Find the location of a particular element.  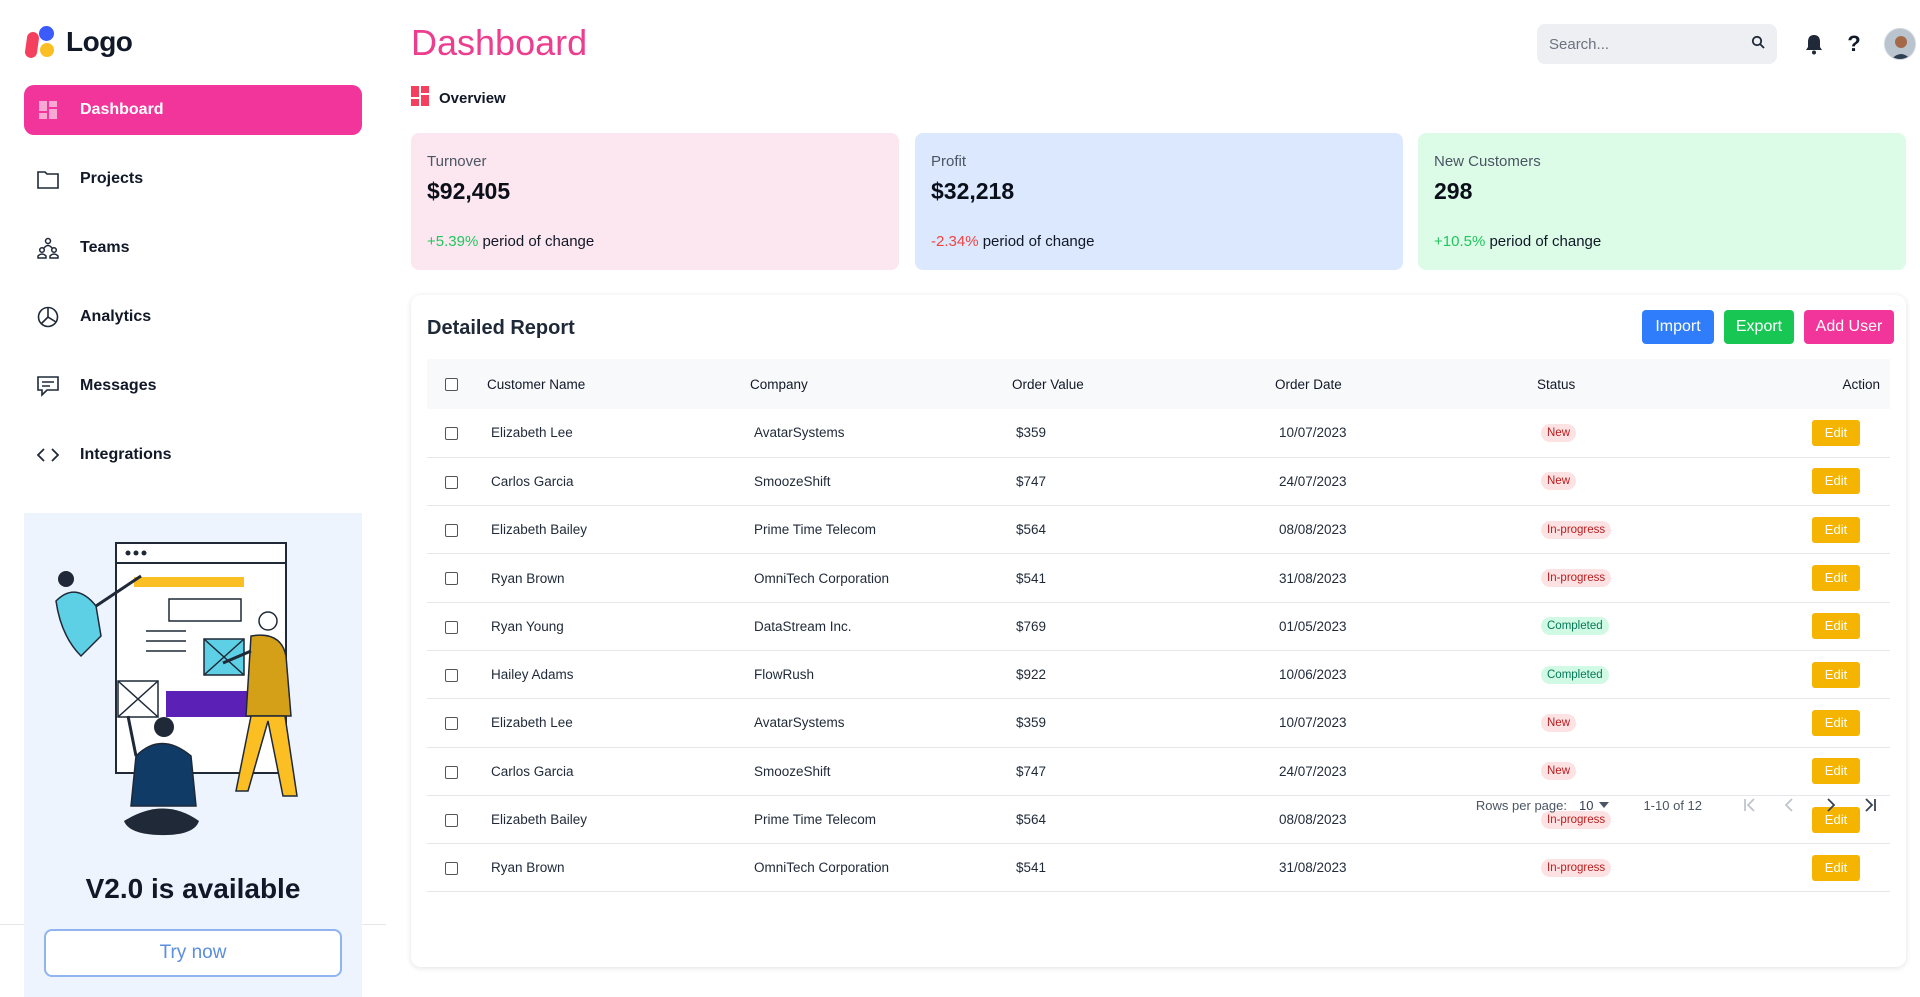

select-all-checkbox is located at coordinates (451, 385).